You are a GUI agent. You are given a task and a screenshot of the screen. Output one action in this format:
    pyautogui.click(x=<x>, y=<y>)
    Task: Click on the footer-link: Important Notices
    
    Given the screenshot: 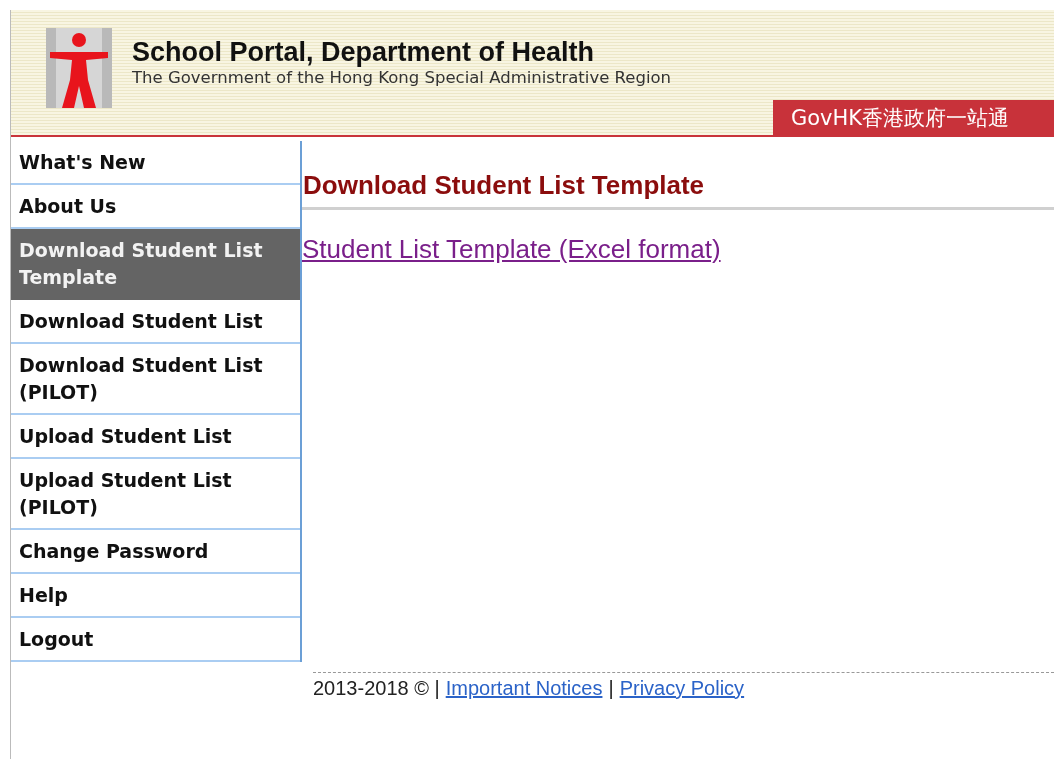 What is the action you would take?
    pyautogui.click(x=524, y=688)
    